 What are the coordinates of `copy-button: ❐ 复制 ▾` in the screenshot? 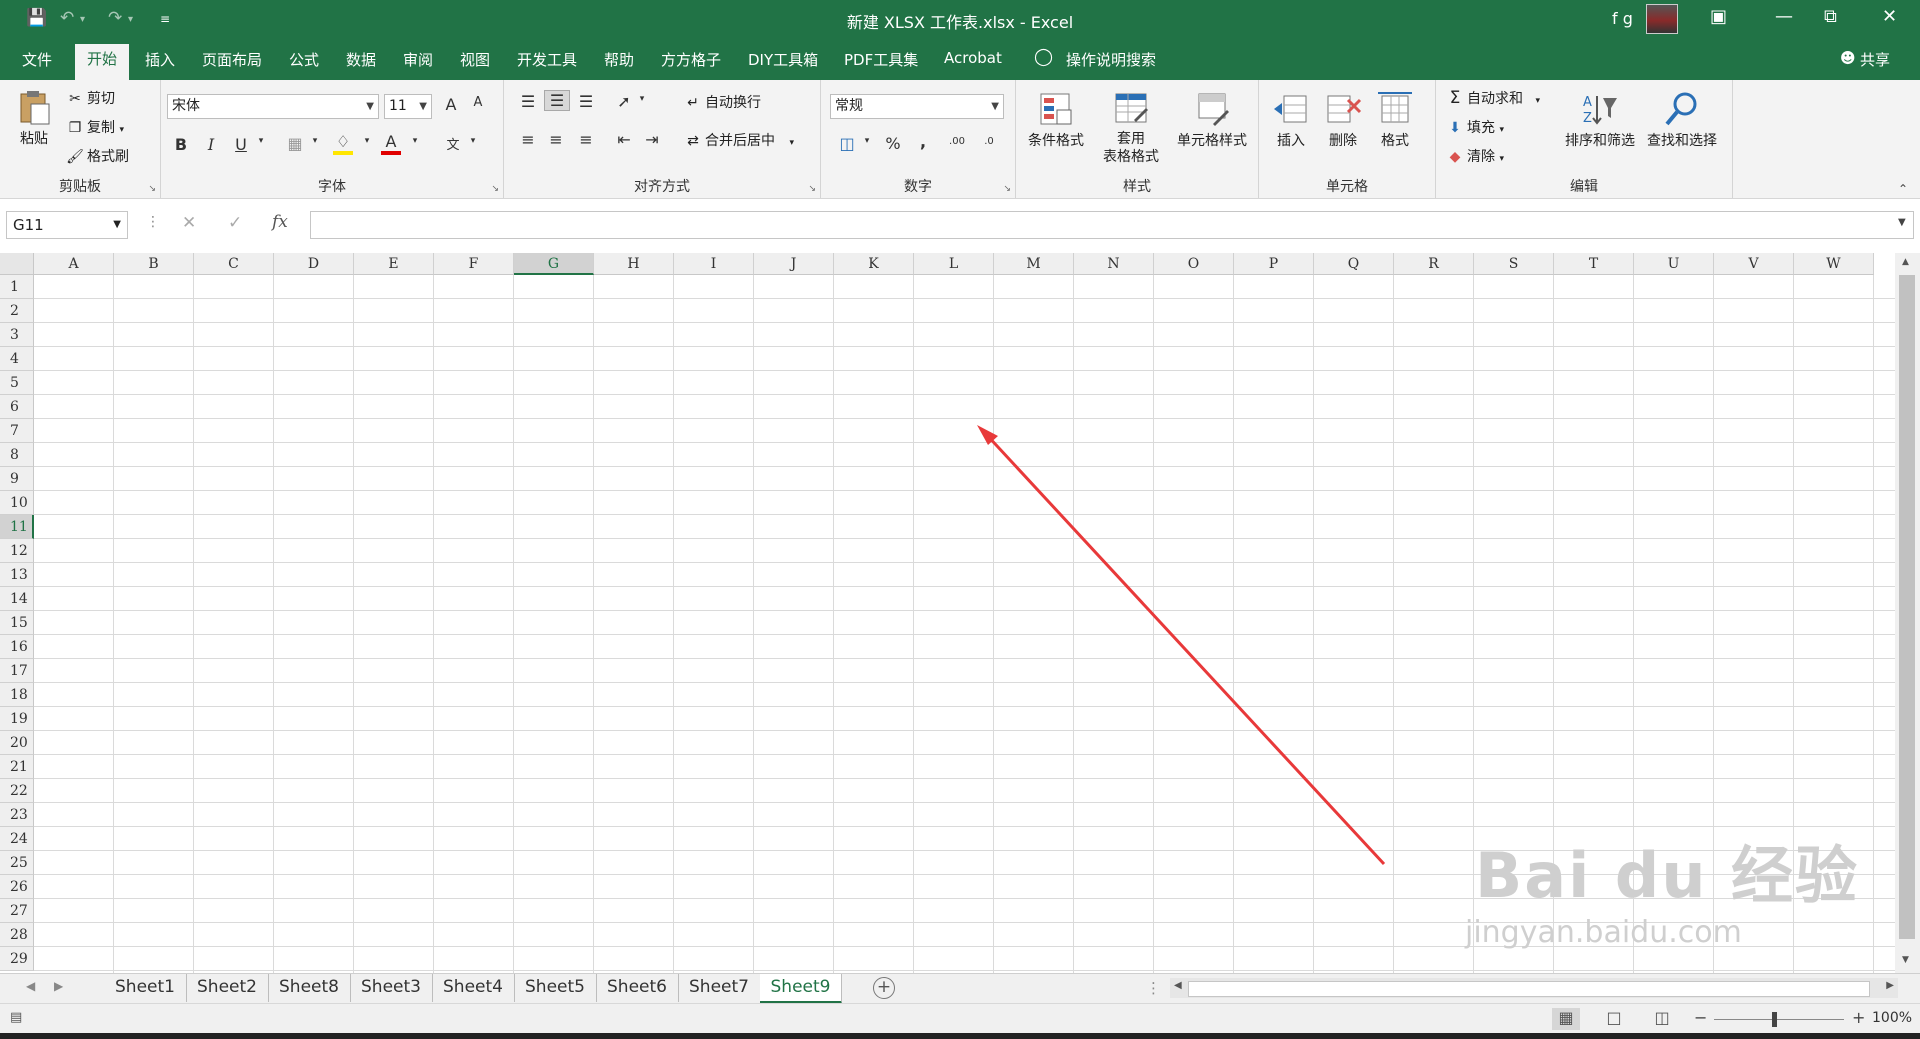 It's located at (95, 127).